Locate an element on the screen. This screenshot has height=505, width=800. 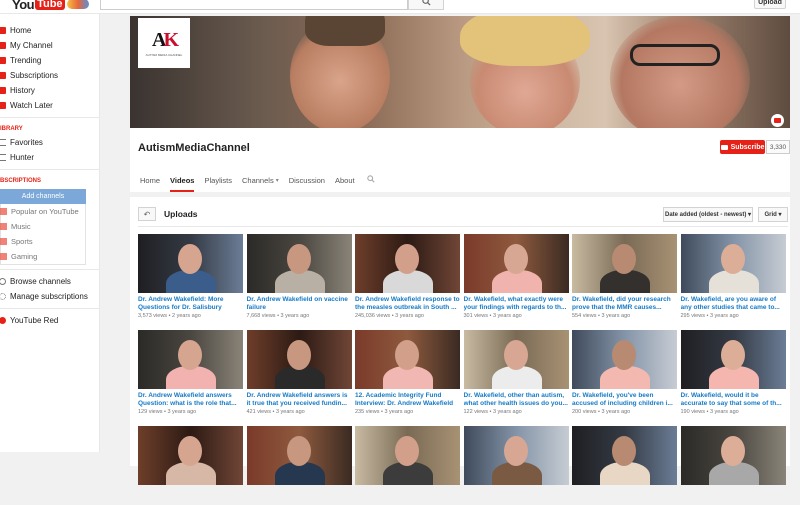
youtube-red-link: YouTube Red is located at coordinates (49, 320).